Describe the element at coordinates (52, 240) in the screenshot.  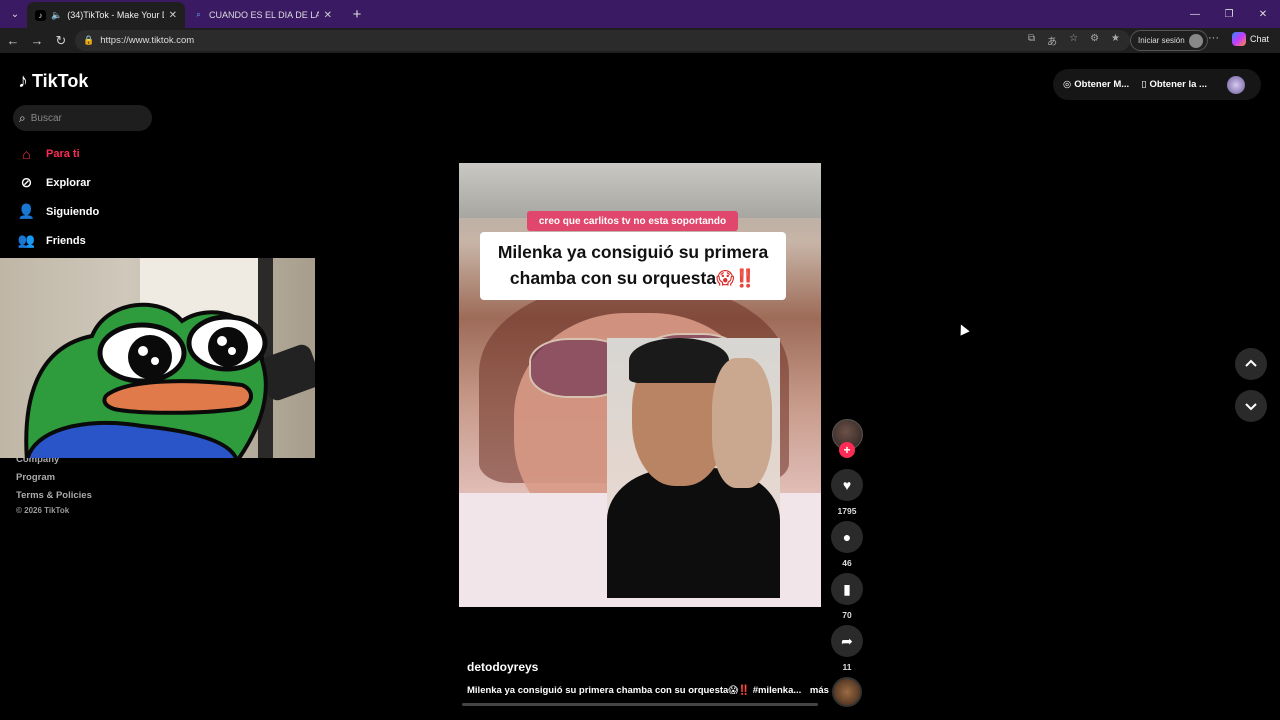
I see `nav-item-friends: 👥 Friends` at that location.